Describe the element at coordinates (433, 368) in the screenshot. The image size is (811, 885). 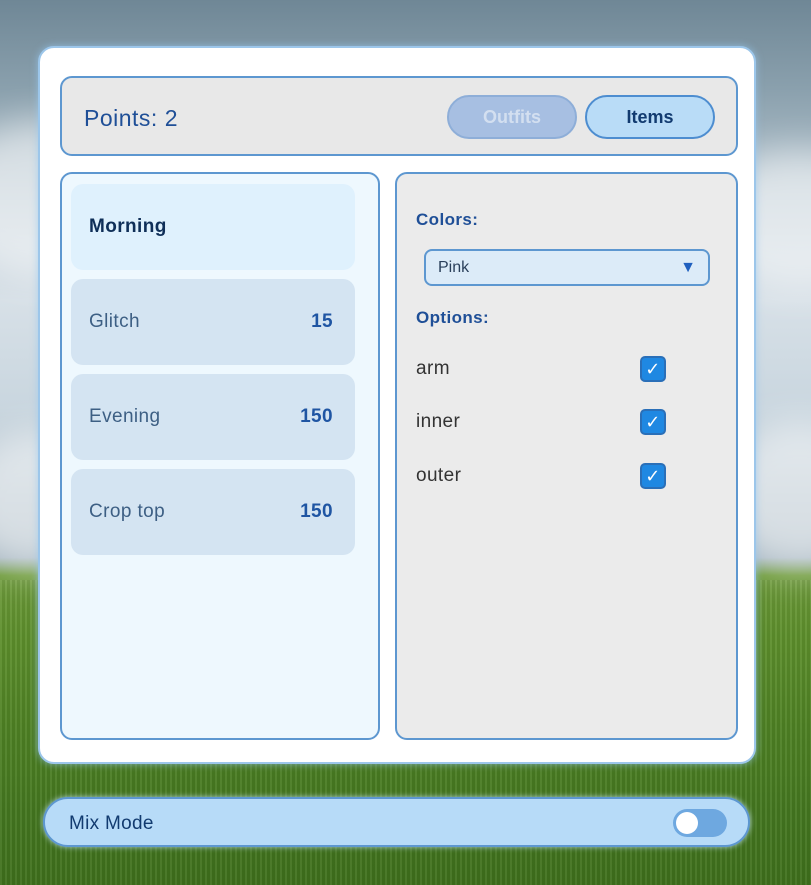
I see `option-label: arm` at that location.